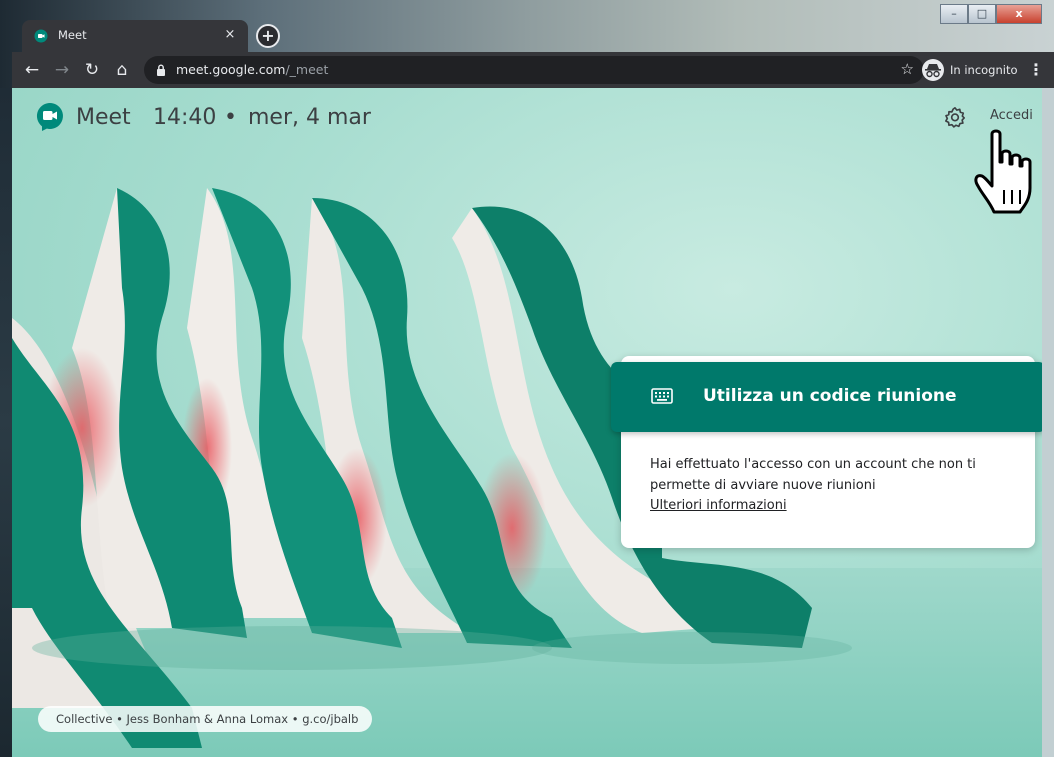 The width and height of the screenshot is (1054, 757). Describe the element at coordinates (982, 14) in the screenshot. I see `maximize-button: □` at that location.